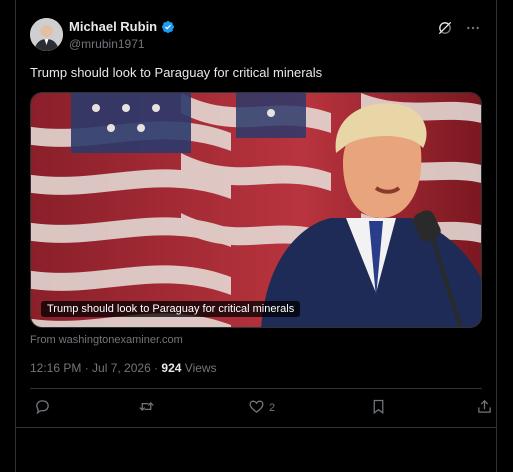 This screenshot has height=472, width=513. I want to click on author-name-row: Michael Rubin, so click(122, 26).